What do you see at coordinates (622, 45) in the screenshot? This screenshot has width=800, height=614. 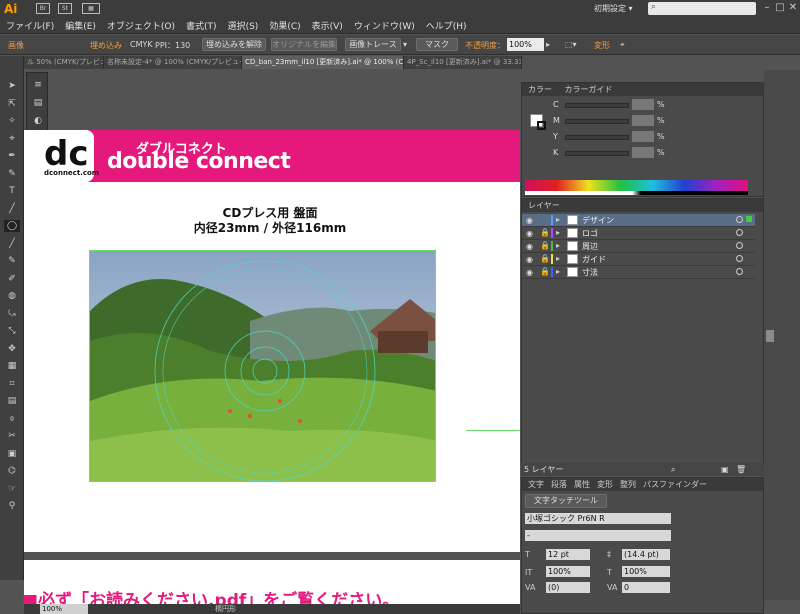 I see `isolate-icon: ⌖` at bounding box center [622, 45].